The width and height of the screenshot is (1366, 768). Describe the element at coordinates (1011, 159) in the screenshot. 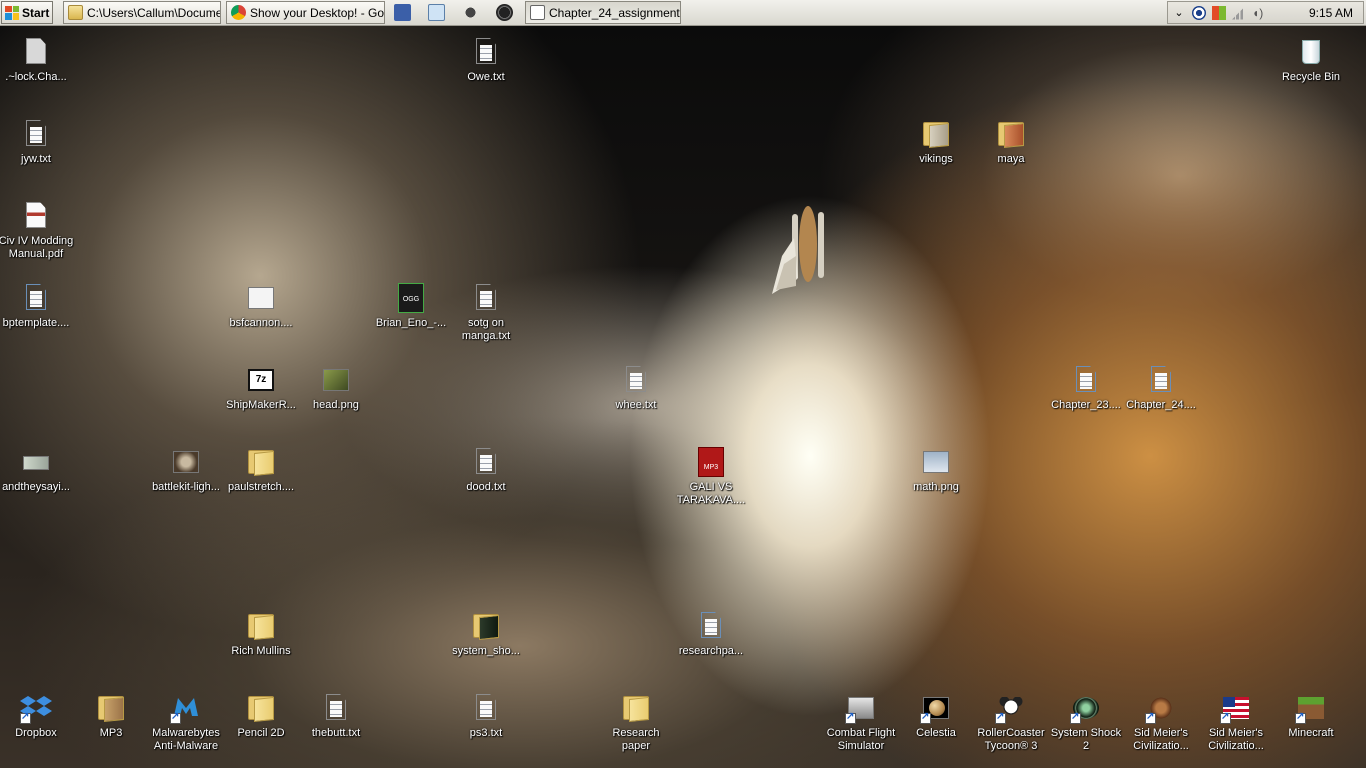

I see `icon-label: maya` at that location.